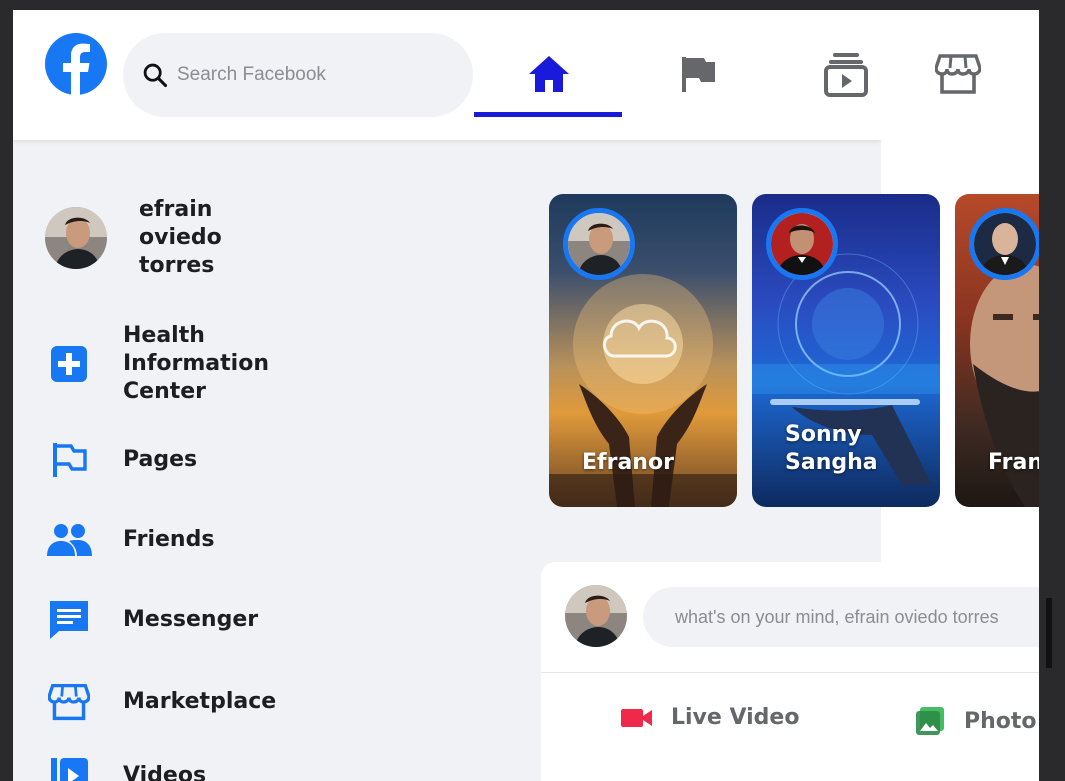 The width and height of the screenshot is (1065, 781). I want to click on profile-name: efrain oviedo torres, so click(180, 237).